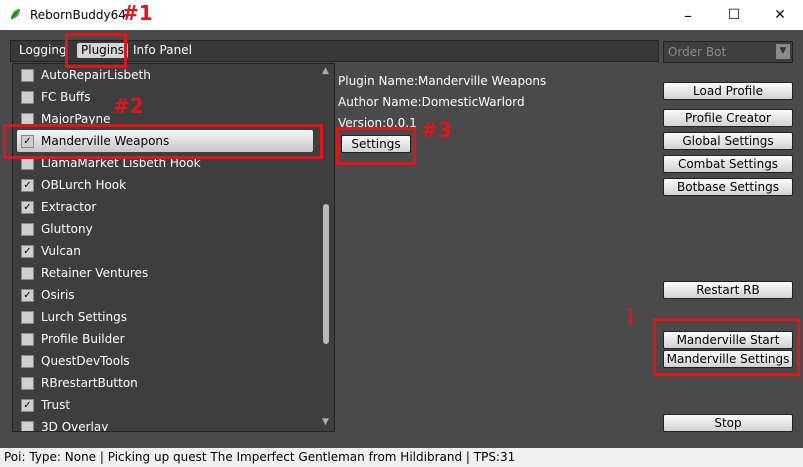 This screenshot has width=803, height=467. I want to click on plugin-label: Gluttony, so click(67, 229).